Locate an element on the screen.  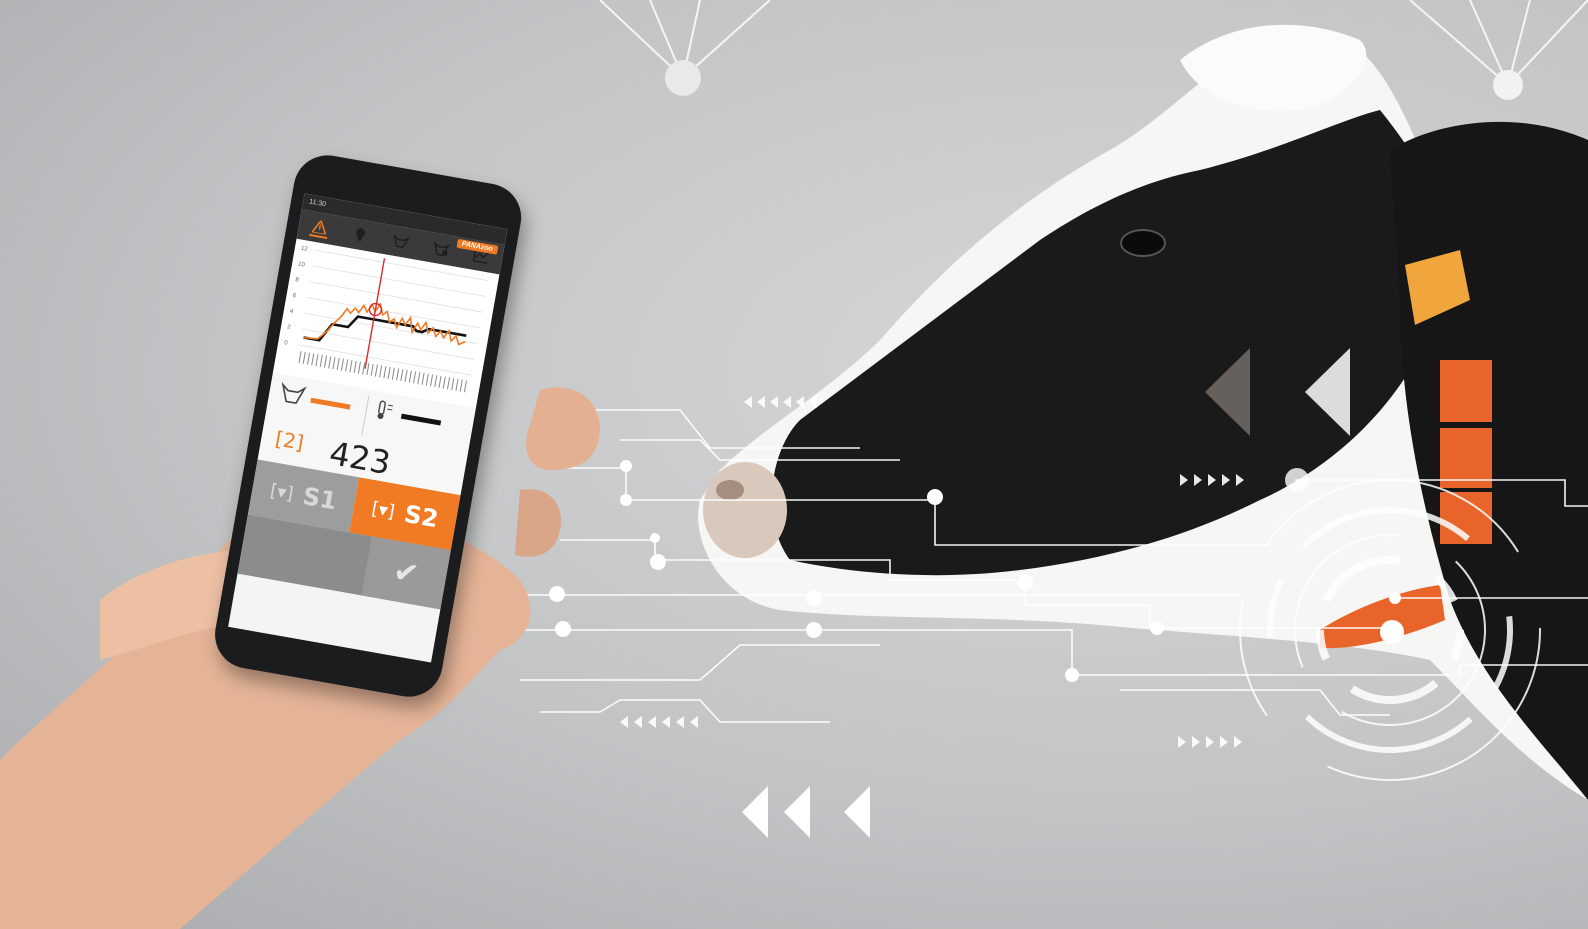
s2-label: S2 is located at coordinates (421, 516).